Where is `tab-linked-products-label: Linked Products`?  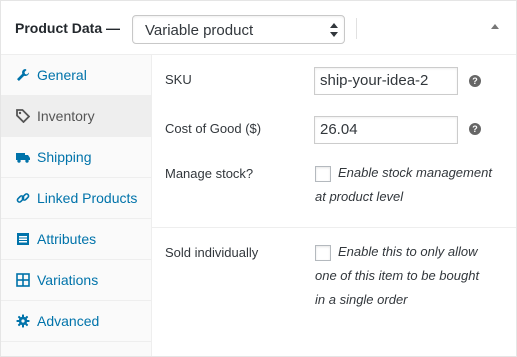
tab-linked-products-label: Linked Products is located at coordinates (87, 198).